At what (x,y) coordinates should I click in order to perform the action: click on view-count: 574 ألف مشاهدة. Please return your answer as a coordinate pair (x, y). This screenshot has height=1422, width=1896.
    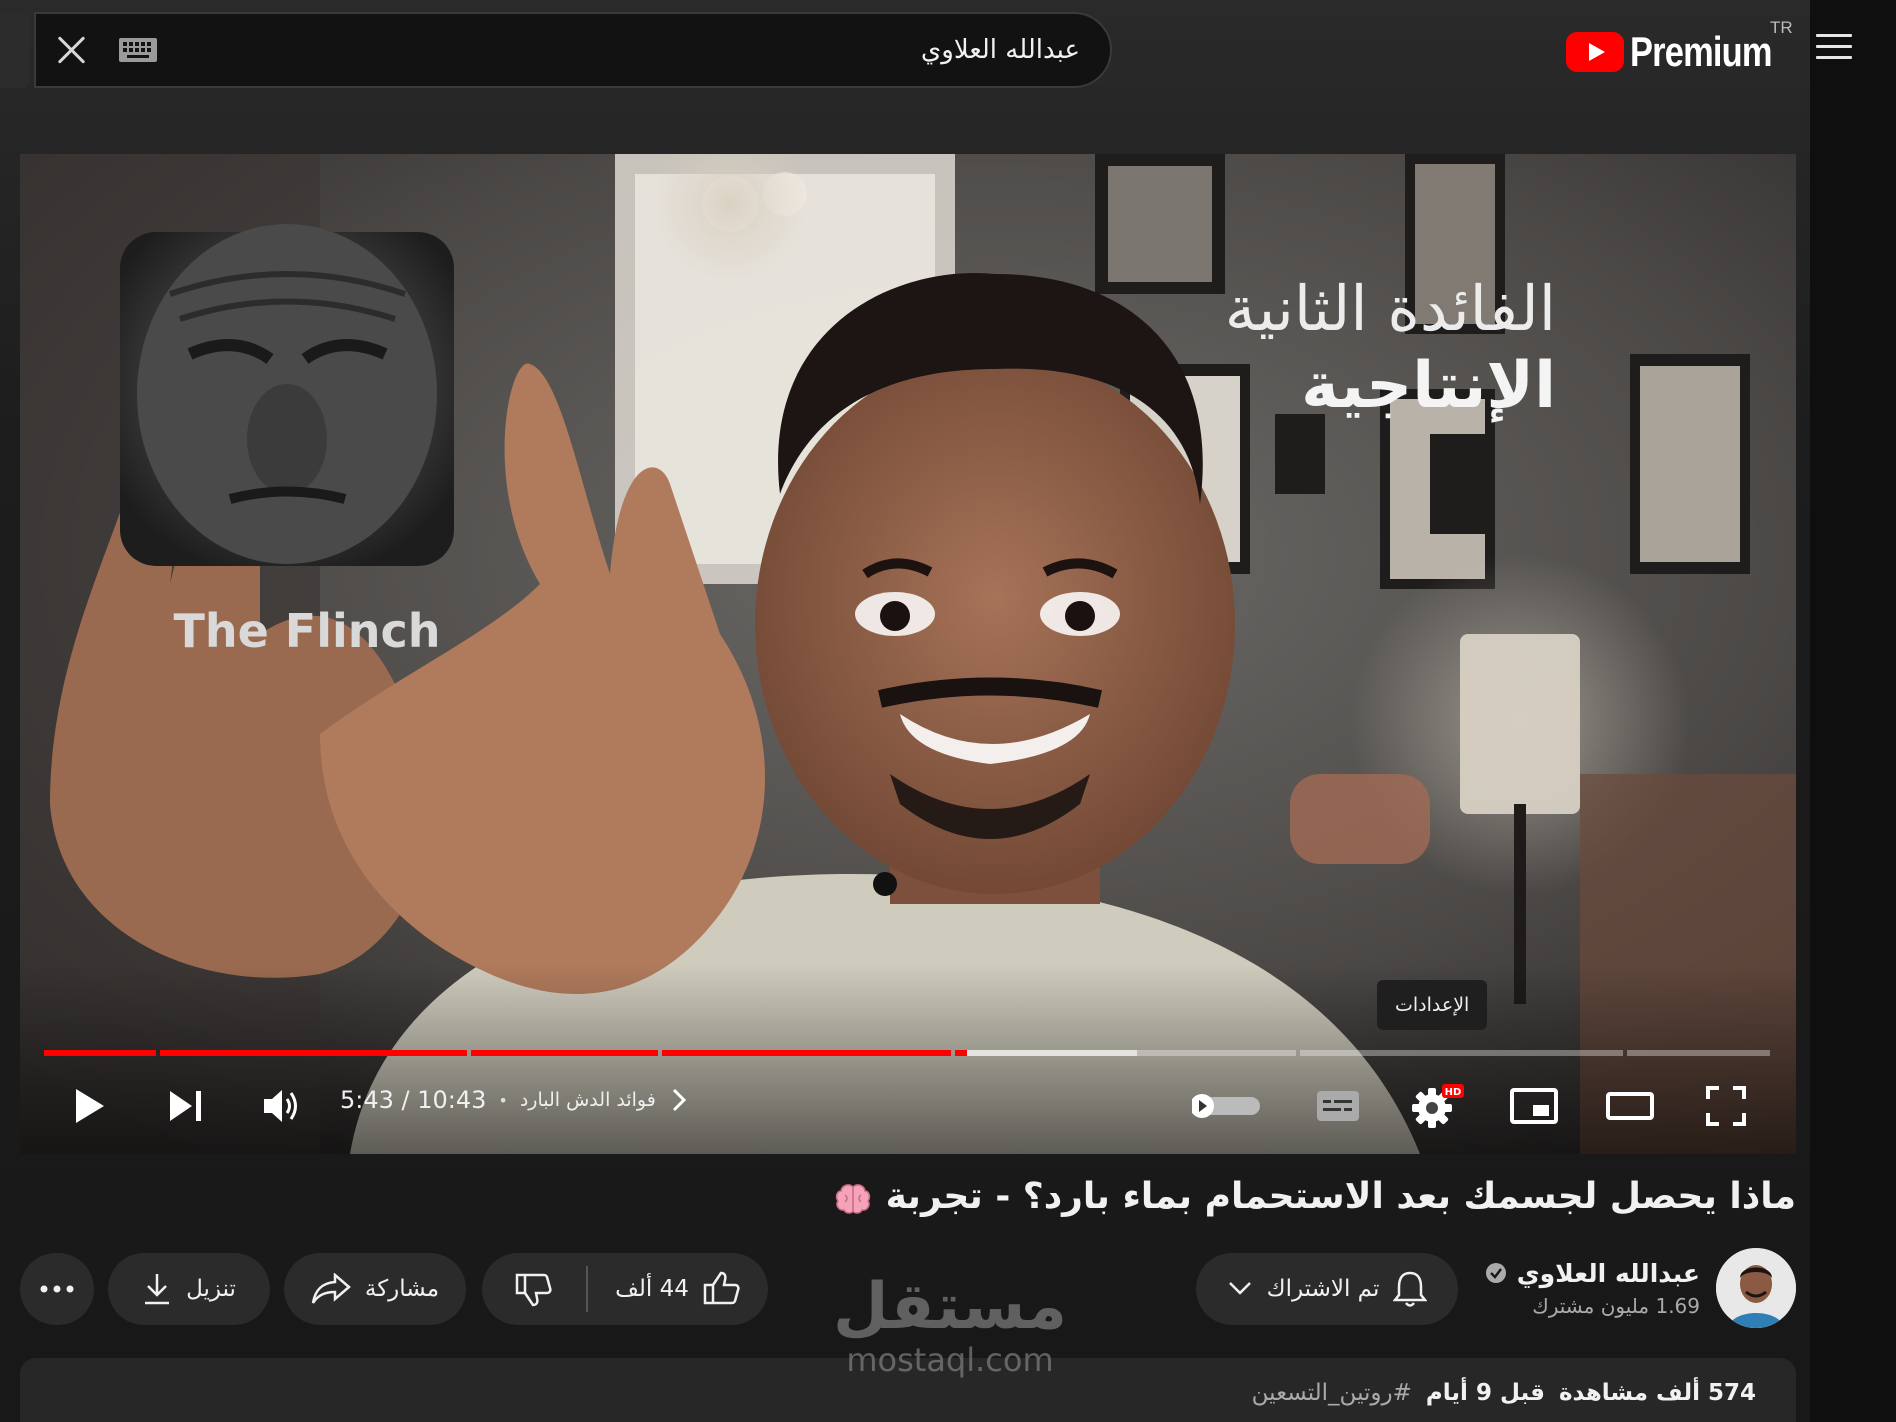
    Looking at the image, I should click on (1657, 1393).